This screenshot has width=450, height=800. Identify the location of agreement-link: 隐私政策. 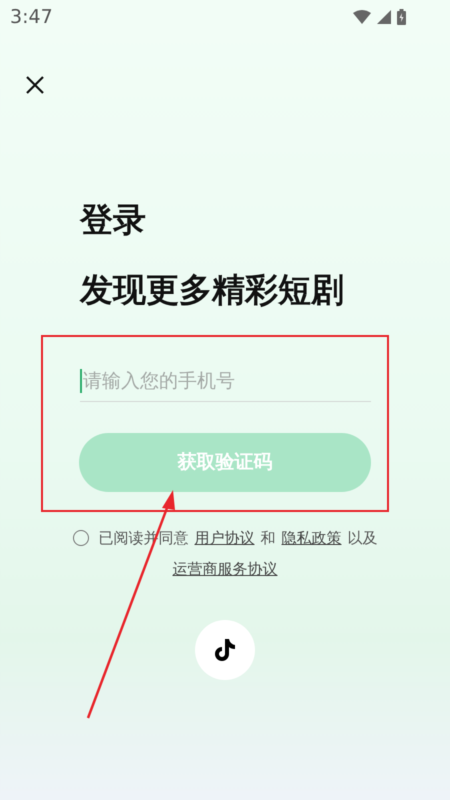
(312, 538).